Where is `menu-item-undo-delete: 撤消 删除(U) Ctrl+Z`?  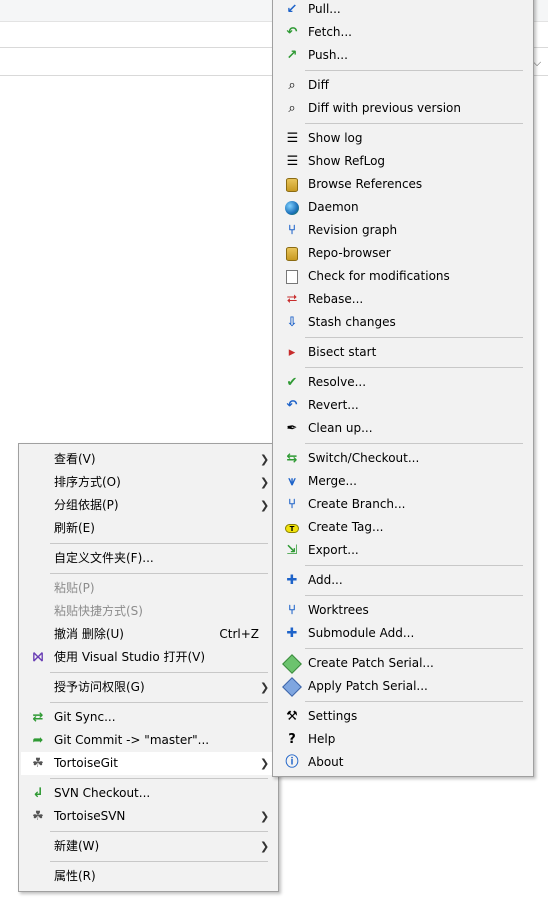 menu-item-undo-delete: 撤消 删除(U) Ctrl+Z is located at coordinates (148, 634).